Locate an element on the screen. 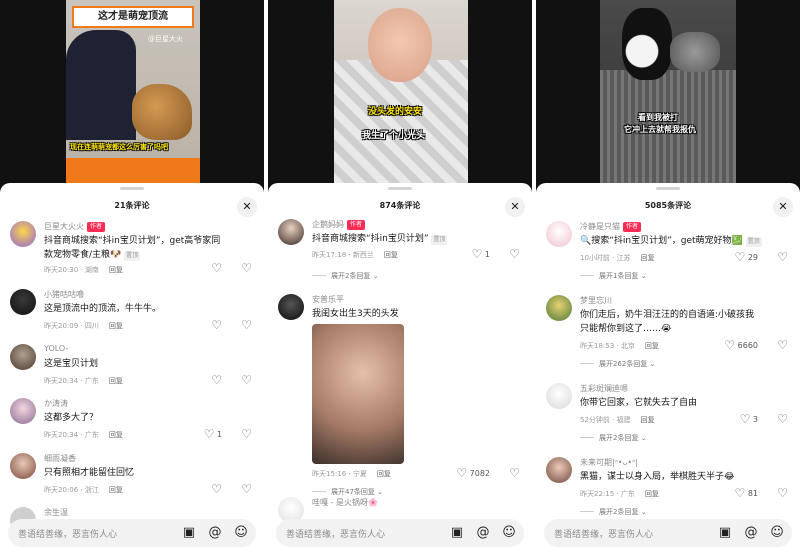 This screenshot has height=557, width=800. expand-replies: 展开1条回复 ⌄ is located at coordinates (613, 276).